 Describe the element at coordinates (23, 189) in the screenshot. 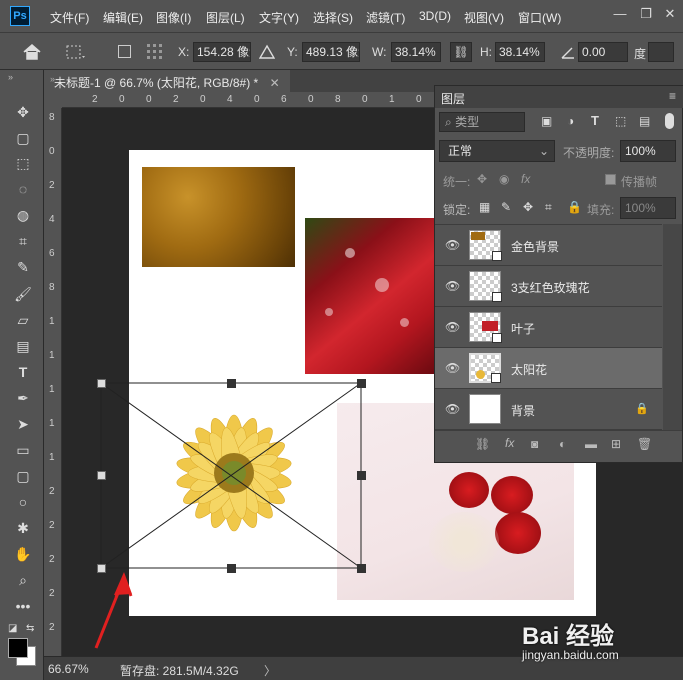

I see `lasso-tool-icon: ◌` at that location.